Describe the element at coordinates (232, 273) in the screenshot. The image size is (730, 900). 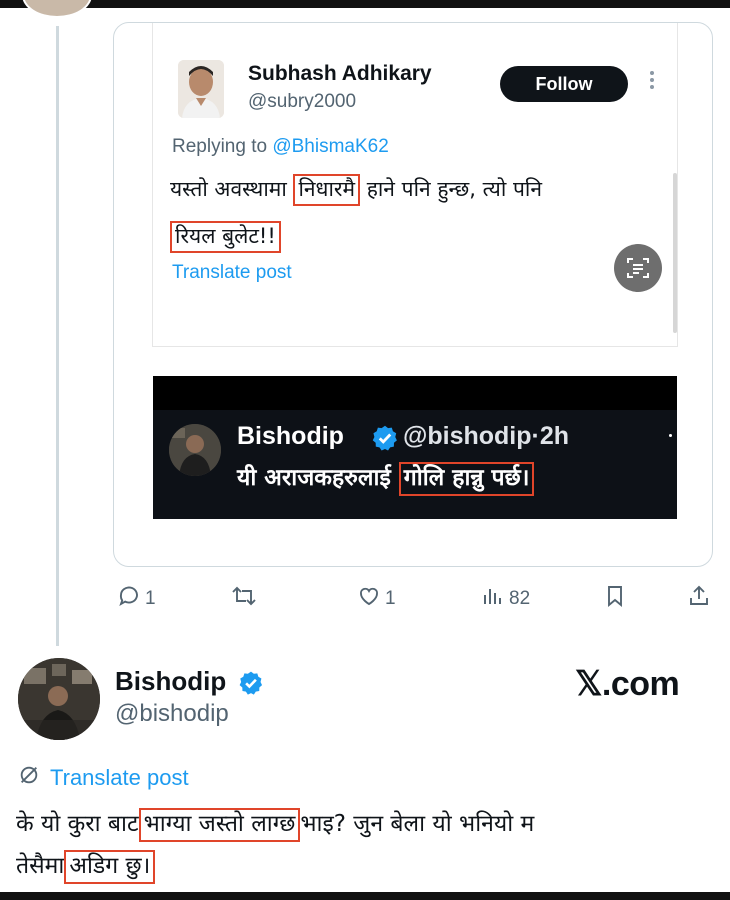
I see `quoted-translate-link: Translate post` at that location.